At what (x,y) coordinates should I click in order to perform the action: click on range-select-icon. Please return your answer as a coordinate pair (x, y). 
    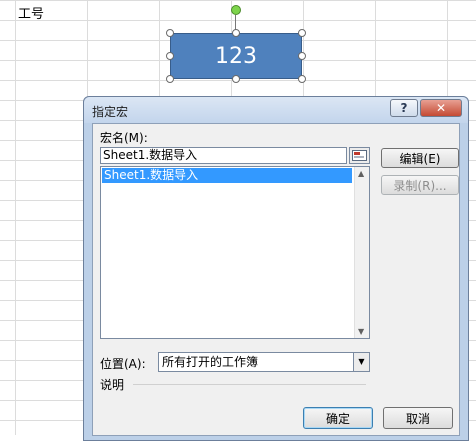
    Looking at the image, I should click on (359, 155).